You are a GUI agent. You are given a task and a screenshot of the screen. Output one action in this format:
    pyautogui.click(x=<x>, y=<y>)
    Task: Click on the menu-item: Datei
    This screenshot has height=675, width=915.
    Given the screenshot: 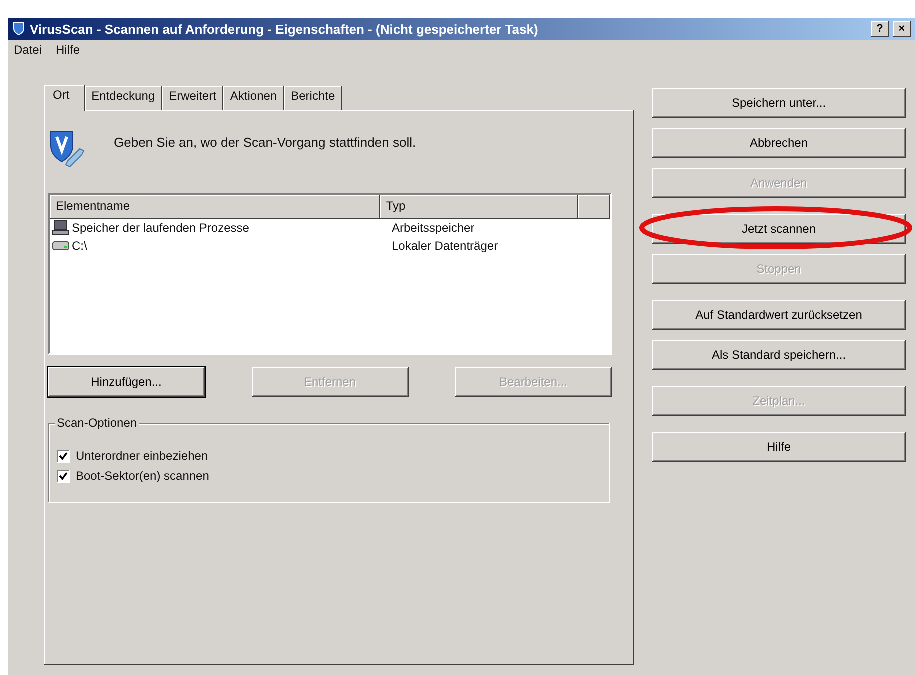 What is the action you would take?
    pyautogui.click(x=28, y=50)
    